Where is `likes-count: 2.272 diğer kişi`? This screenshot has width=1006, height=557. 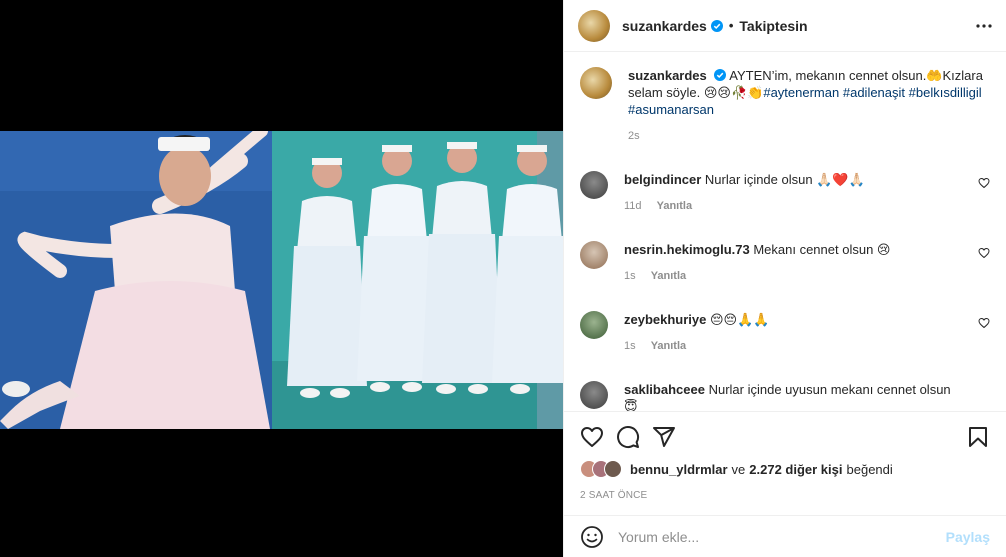 likes-count: 2.272 diğer kişi is located at coordinates (795, 469).